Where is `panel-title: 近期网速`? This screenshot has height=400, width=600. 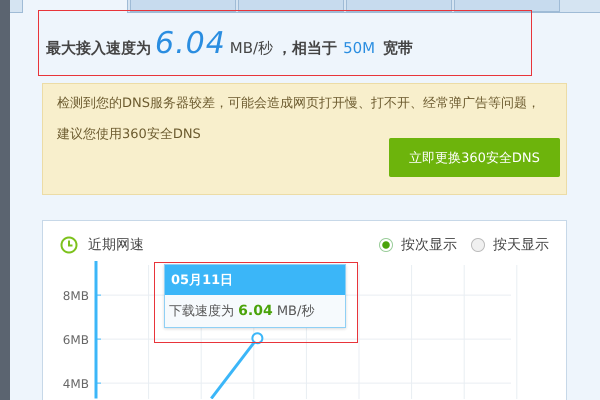 panel-title: 近期网速 is located at coordinates (116, 245).